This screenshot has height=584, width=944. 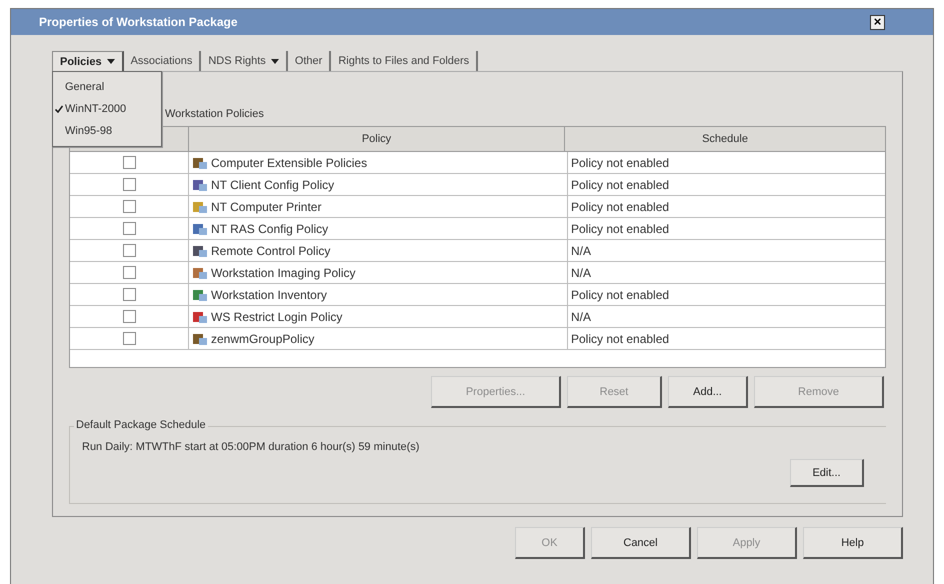 I want to click on table-cell: NT RAS Config Policy, so click(x=269, y=229).